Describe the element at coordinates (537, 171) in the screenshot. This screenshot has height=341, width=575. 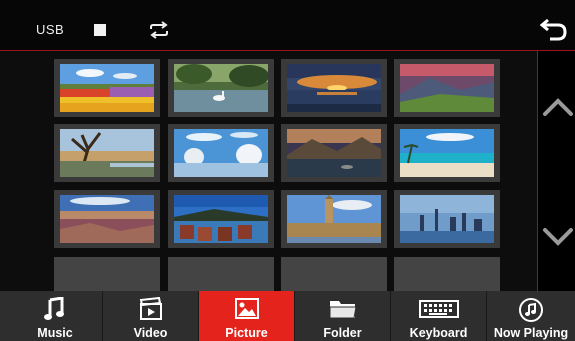
I see `side-divider` at that location.